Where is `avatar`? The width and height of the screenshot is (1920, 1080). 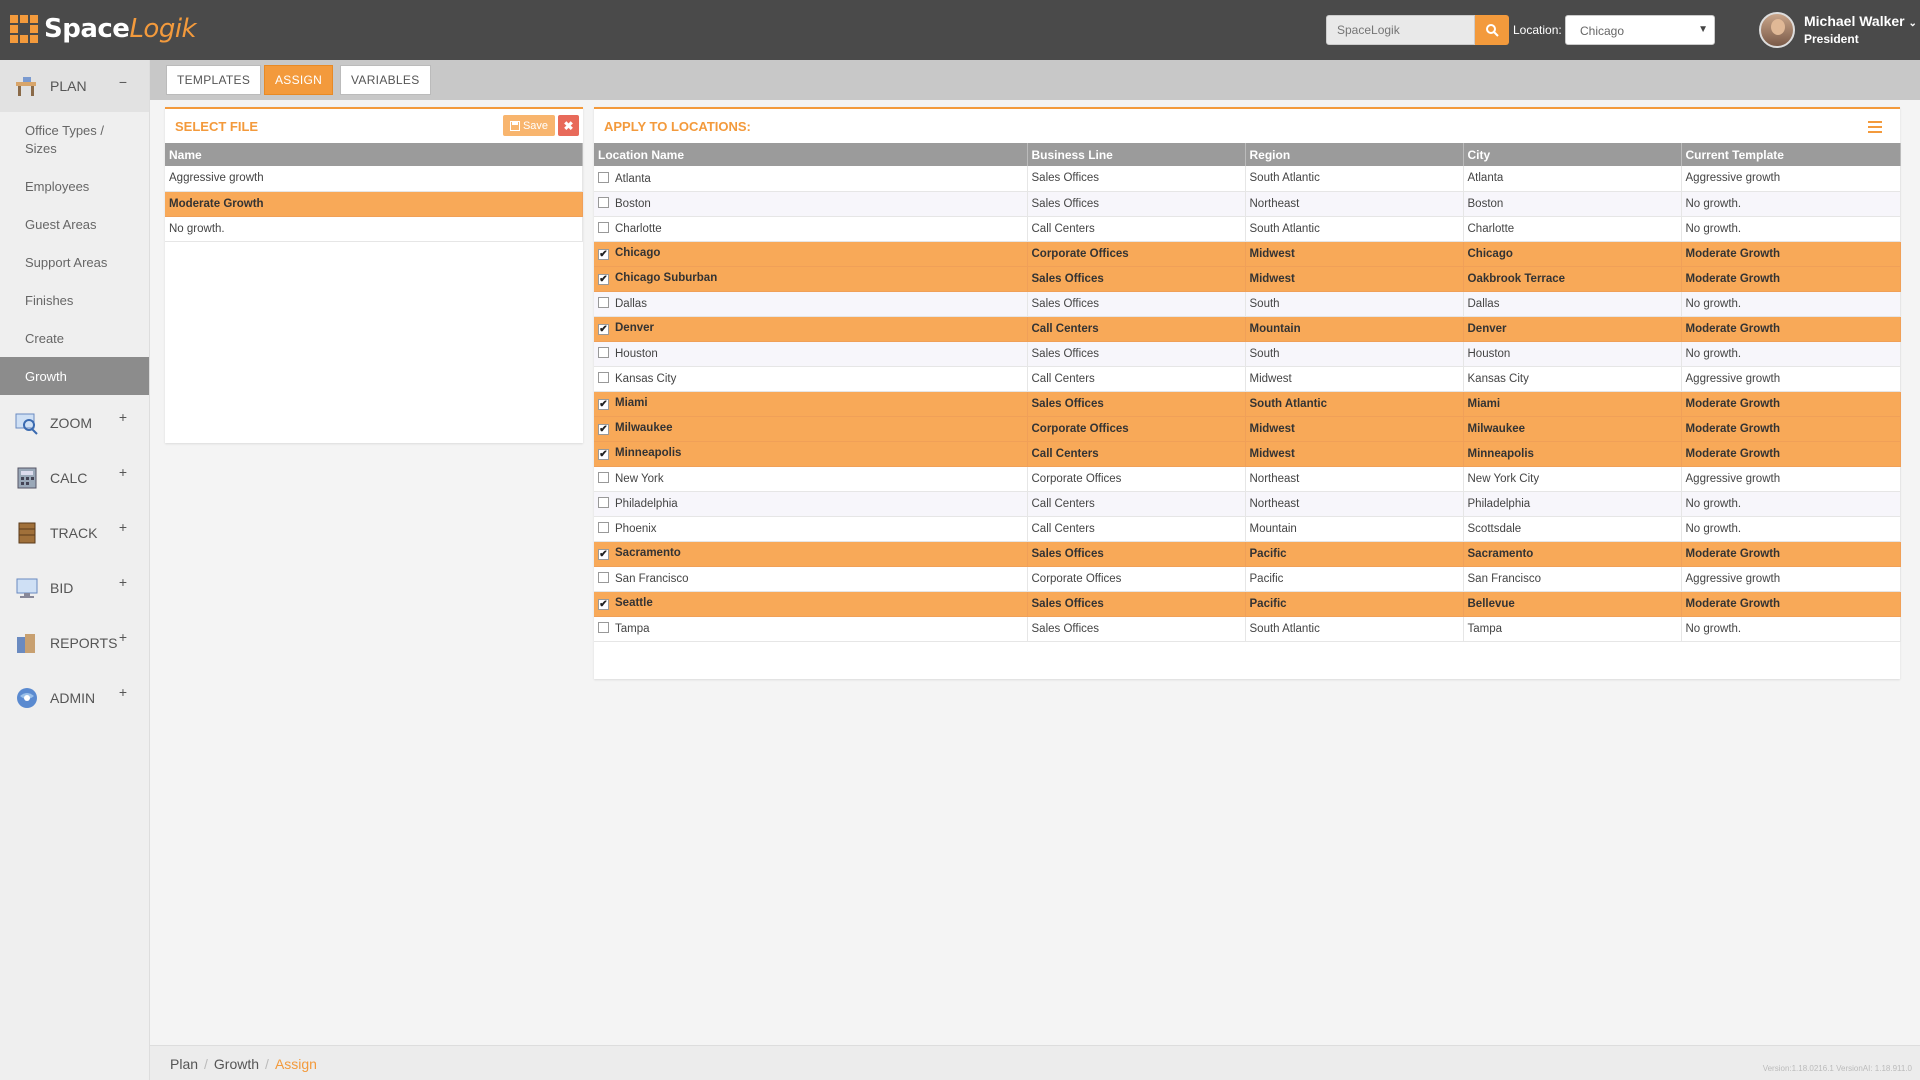 avatar is located at coordinates (1777, 30).